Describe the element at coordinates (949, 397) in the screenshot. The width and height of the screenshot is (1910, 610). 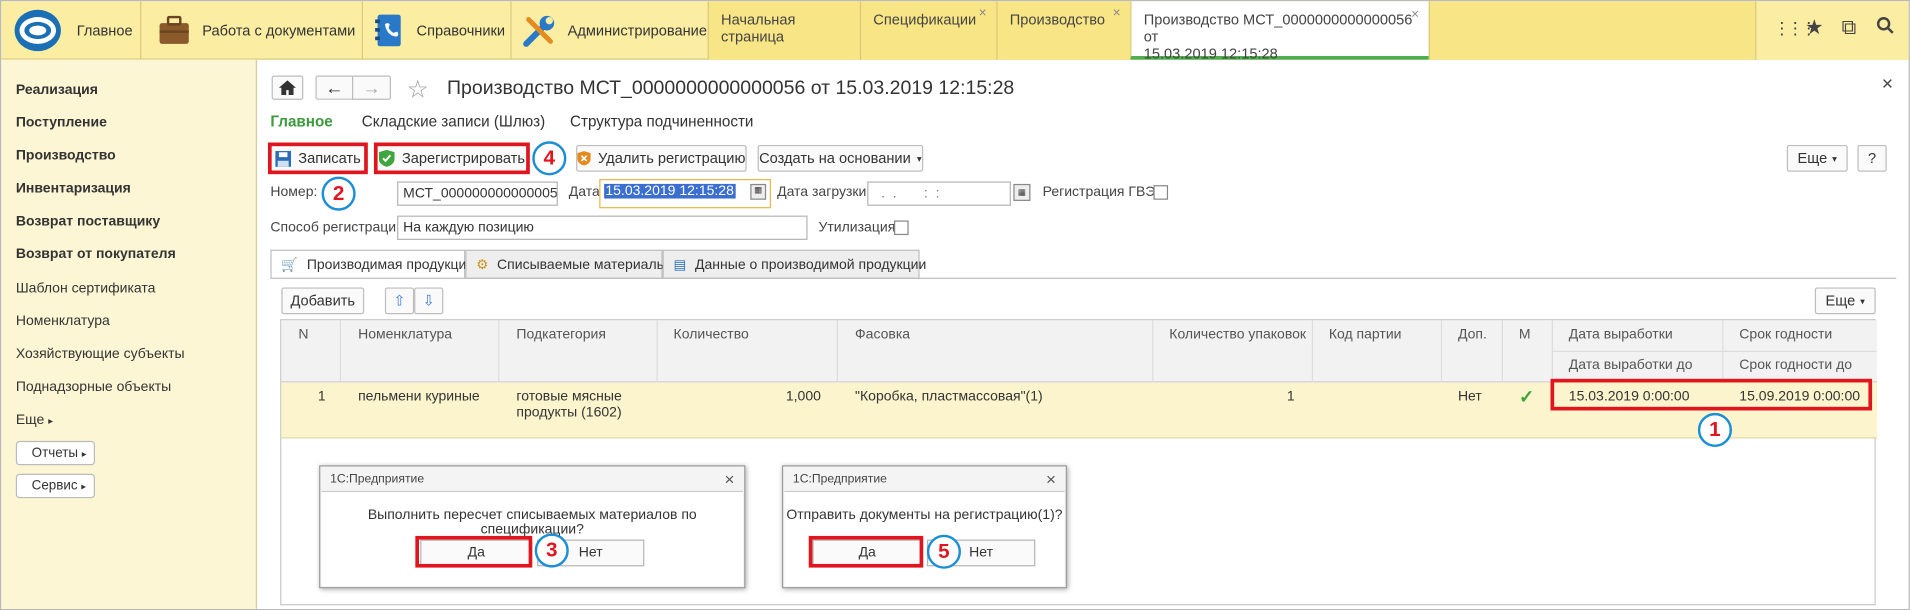
I see `cell-packing: "Коробка, пластмассовая"(1)` at that location.